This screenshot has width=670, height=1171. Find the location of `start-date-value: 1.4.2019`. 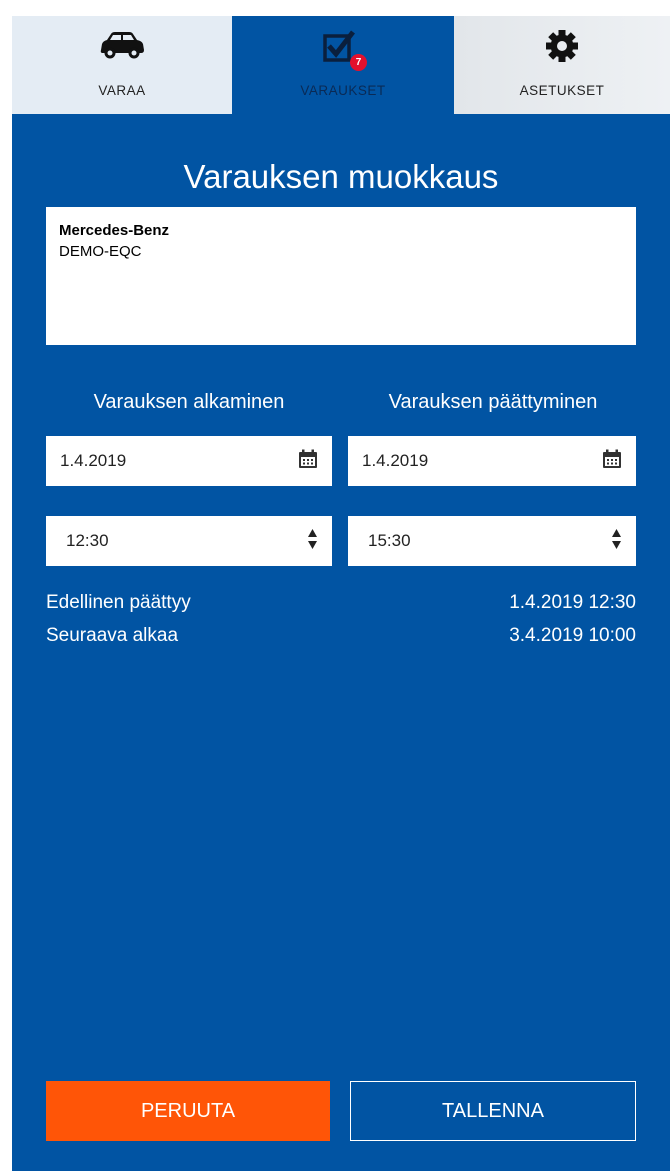

start-date-value: 1.4.2019 is located at coordinates (93, 460).